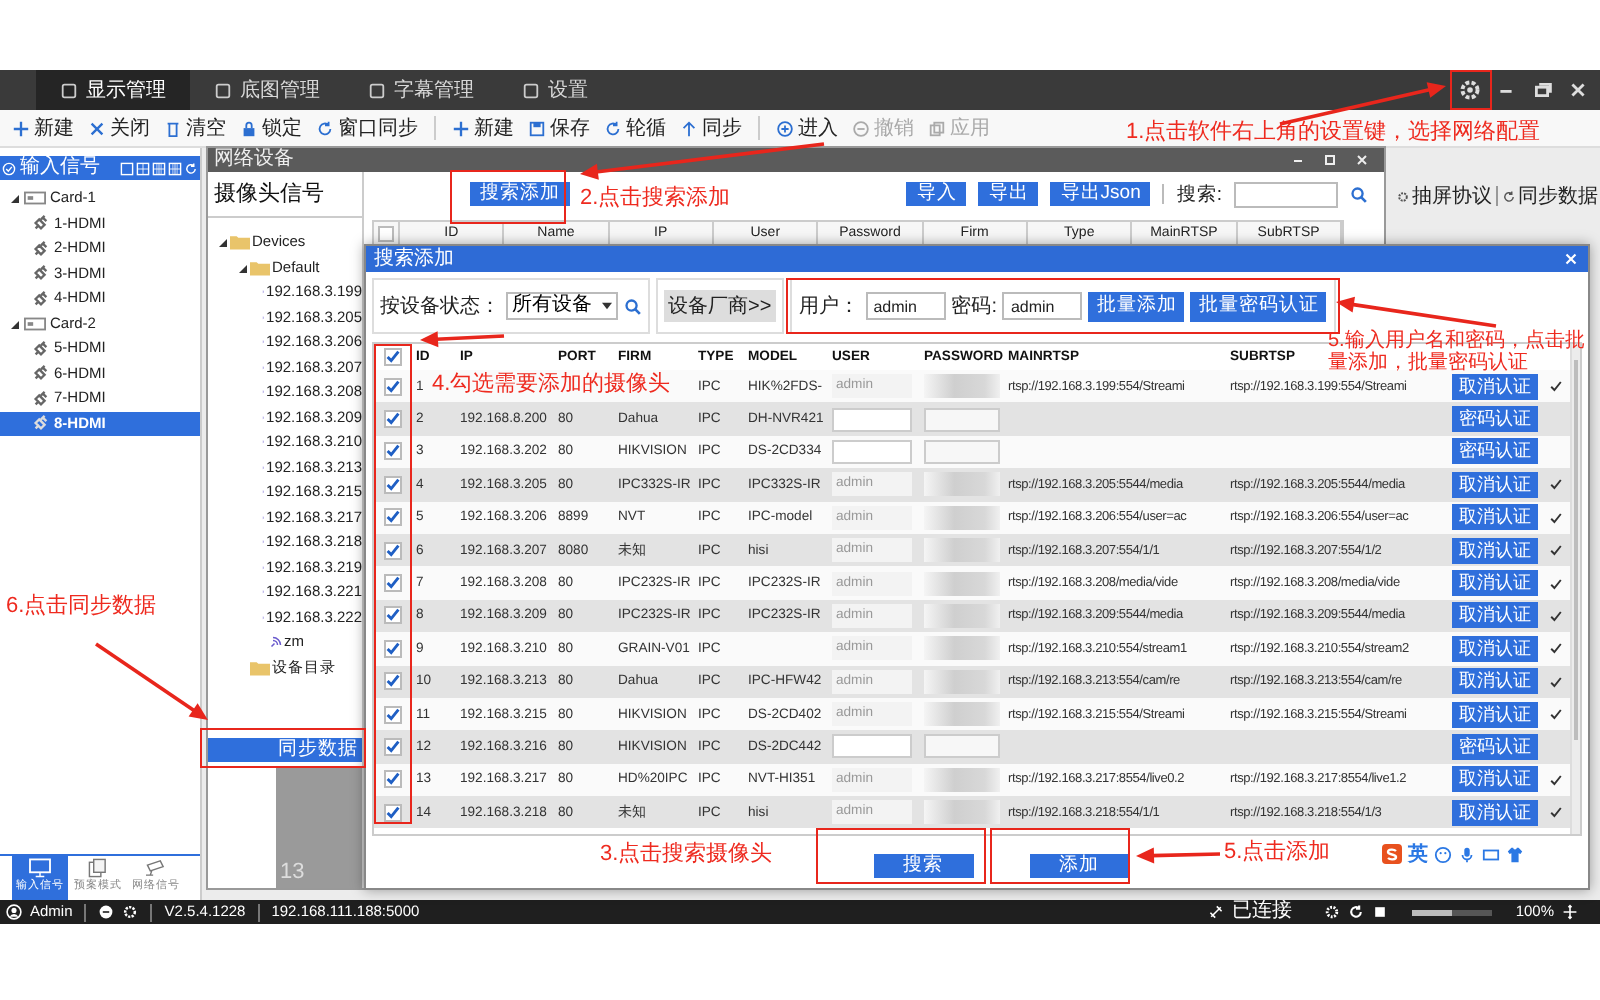  Describe the element at coordinates (1570, 912) in the screenshot. I see `fit-screen-icon` at that location.